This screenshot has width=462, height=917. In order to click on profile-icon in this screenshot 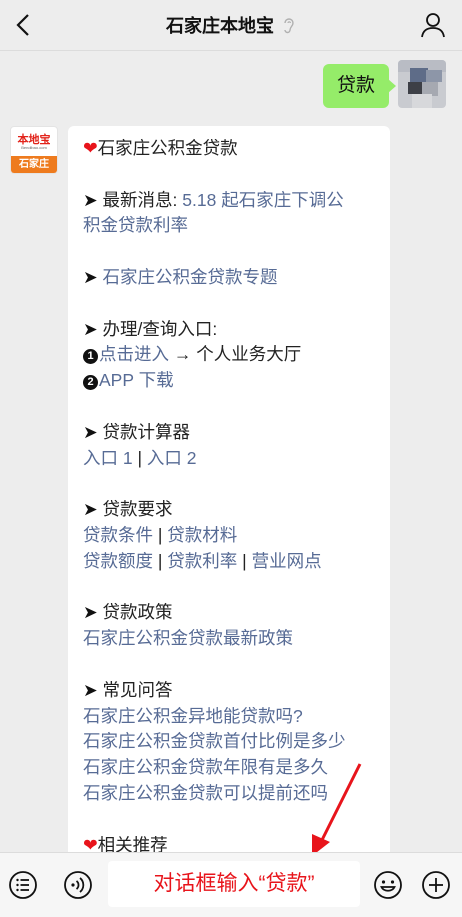, I will do `click(433, 25)`.